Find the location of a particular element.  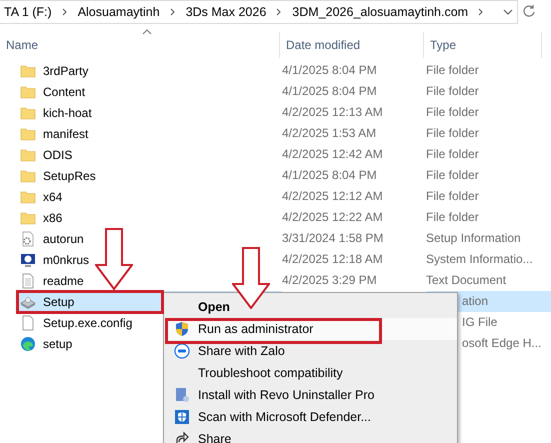

date-cell-text: 4/2/2025 12:13 AM is located at coordinates (333, 112).